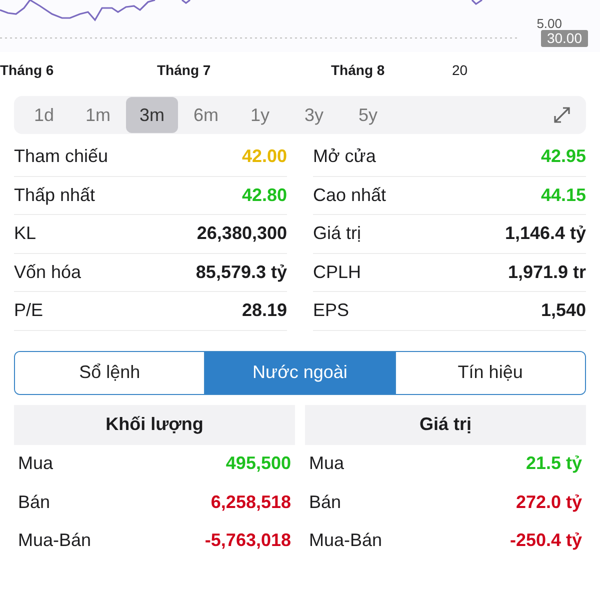  What do you see at coordinates (349, 195) in the screenshot?
I see `stat-label: Cao nhất` at bounding box center [349, 195].